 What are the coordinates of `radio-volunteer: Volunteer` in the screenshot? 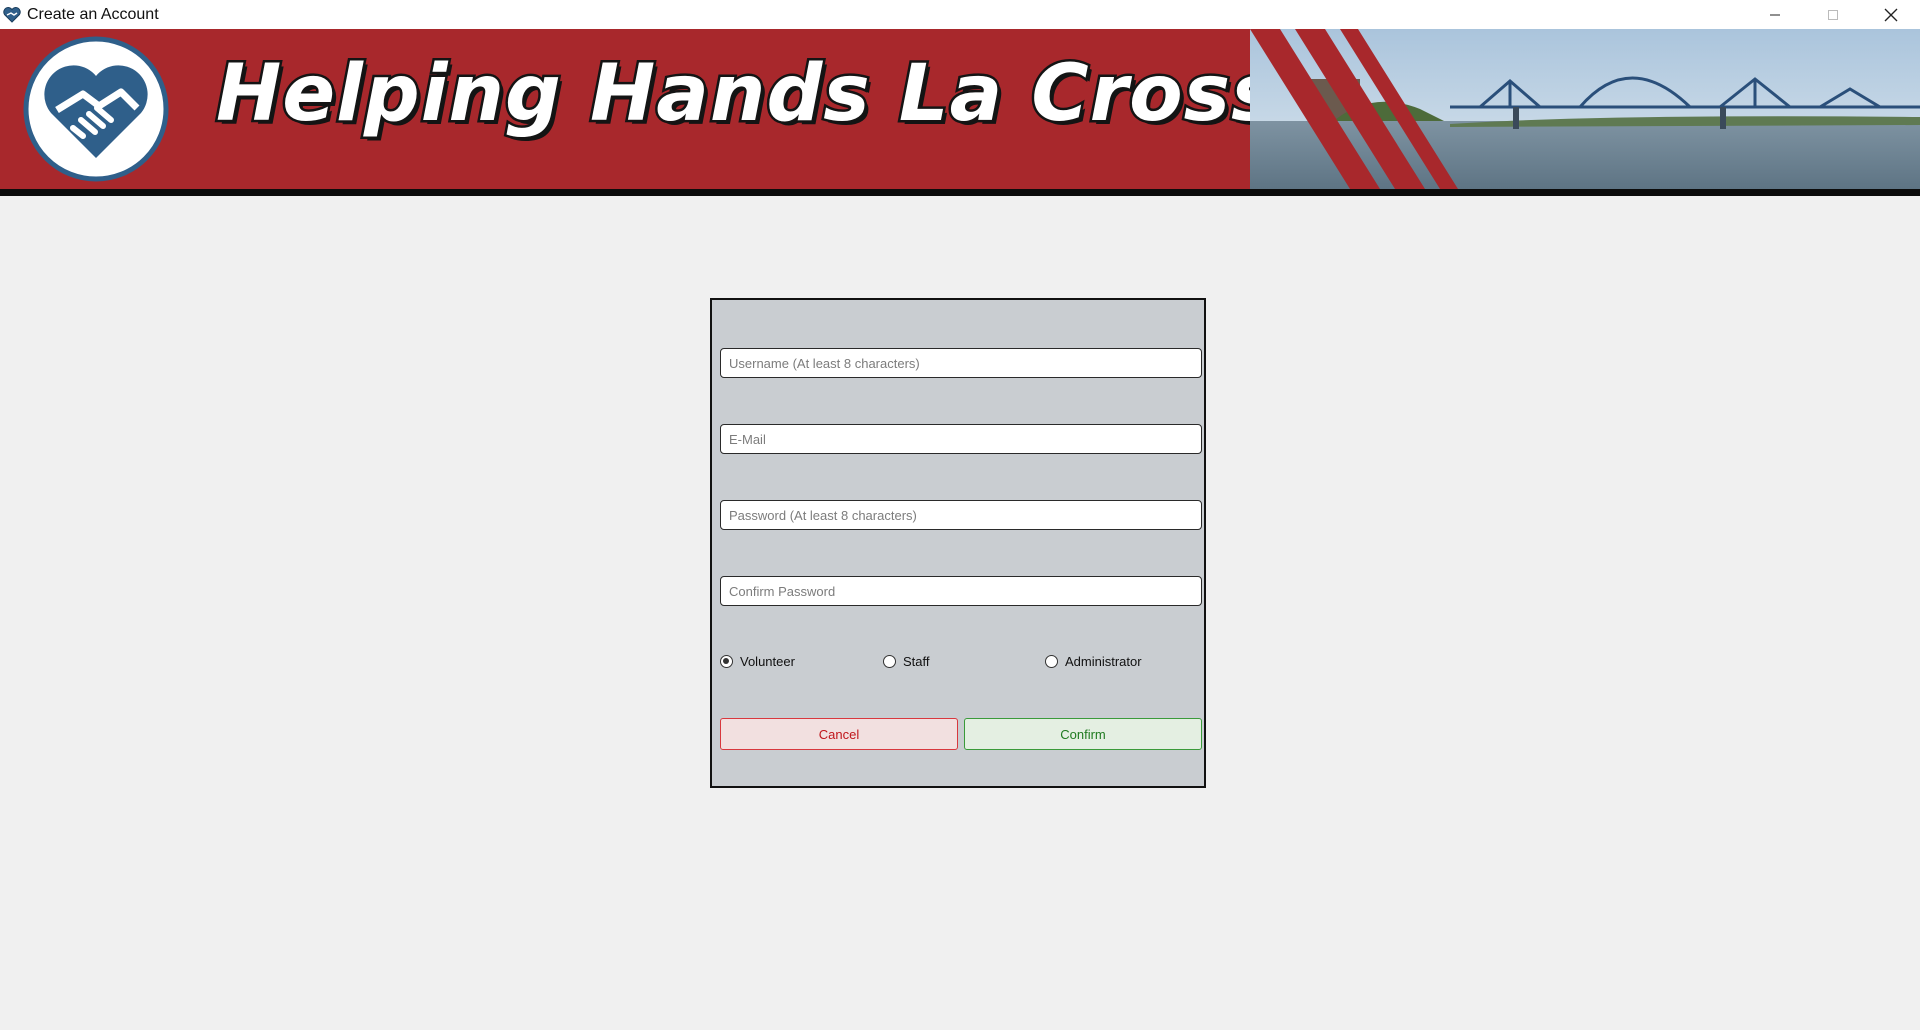 It's located at (757, 661).